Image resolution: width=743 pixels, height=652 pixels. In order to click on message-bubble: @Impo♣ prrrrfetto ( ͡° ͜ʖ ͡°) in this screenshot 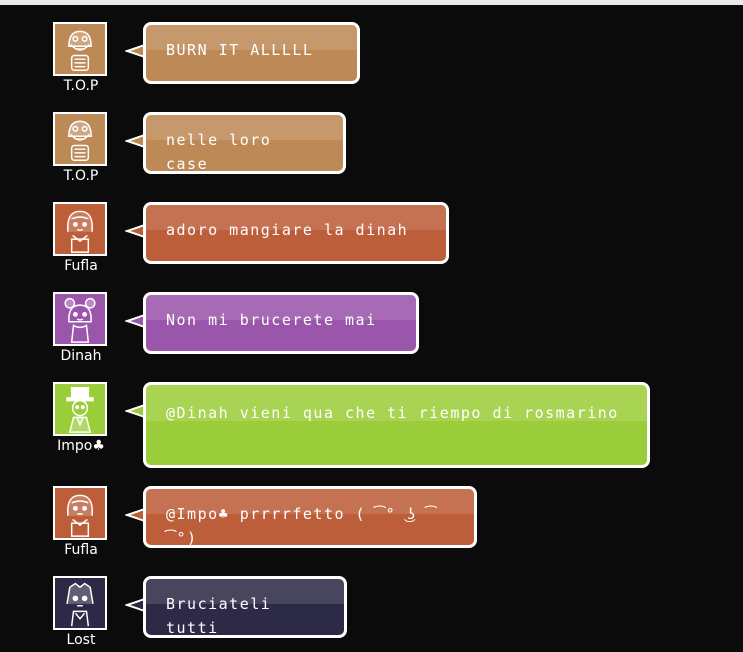, I will do `click(310, 517)`.